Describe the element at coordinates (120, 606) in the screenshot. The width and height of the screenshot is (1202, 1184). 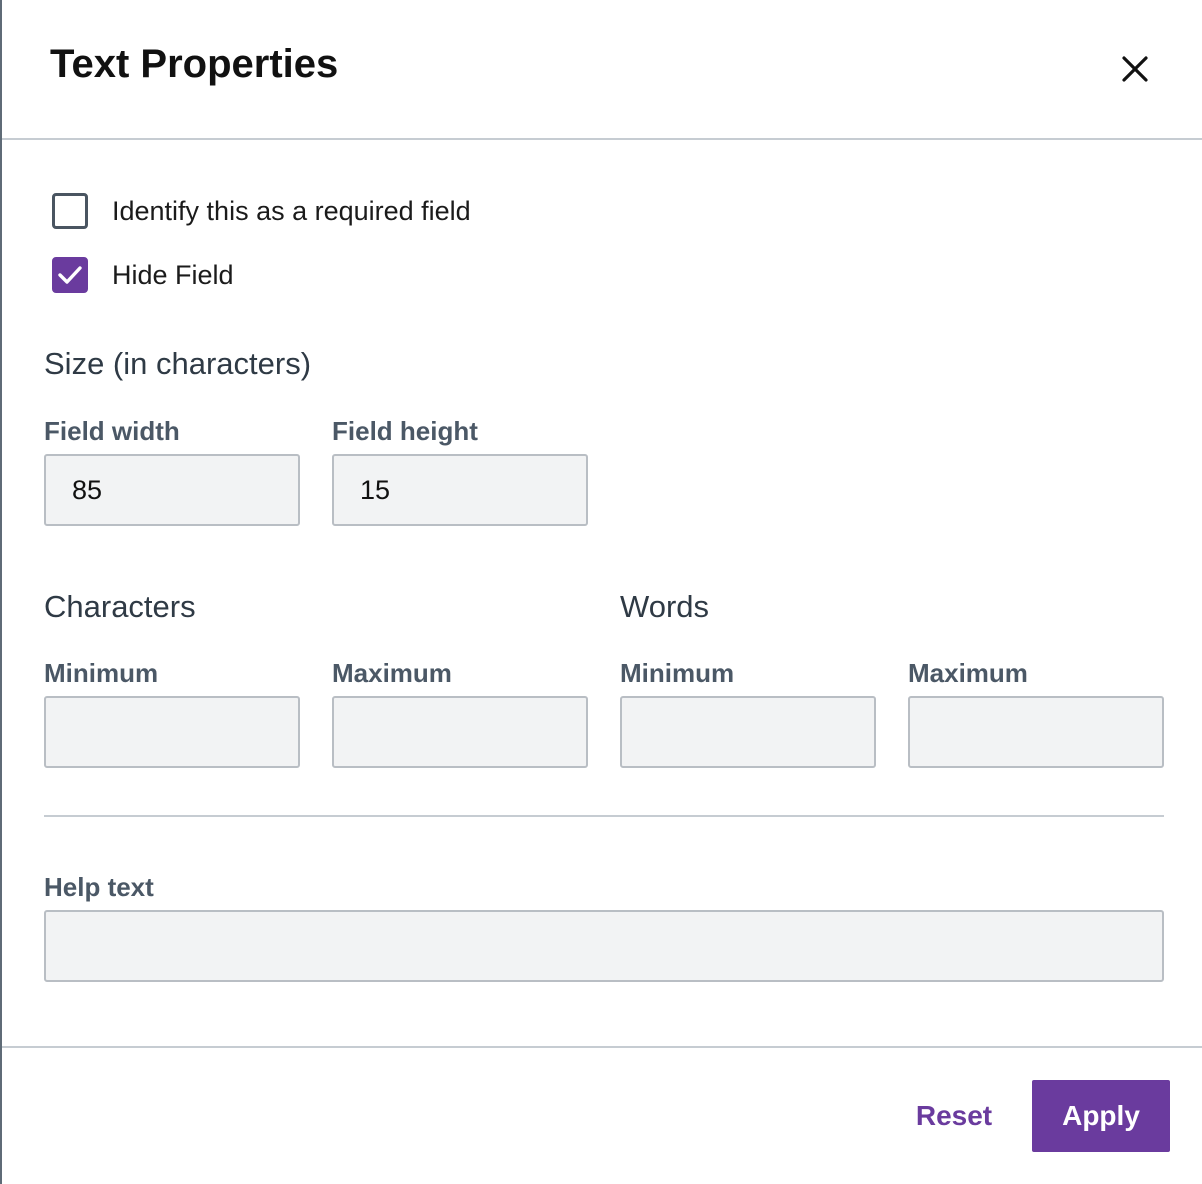
I see `characters-section-title: Characters` at that location.